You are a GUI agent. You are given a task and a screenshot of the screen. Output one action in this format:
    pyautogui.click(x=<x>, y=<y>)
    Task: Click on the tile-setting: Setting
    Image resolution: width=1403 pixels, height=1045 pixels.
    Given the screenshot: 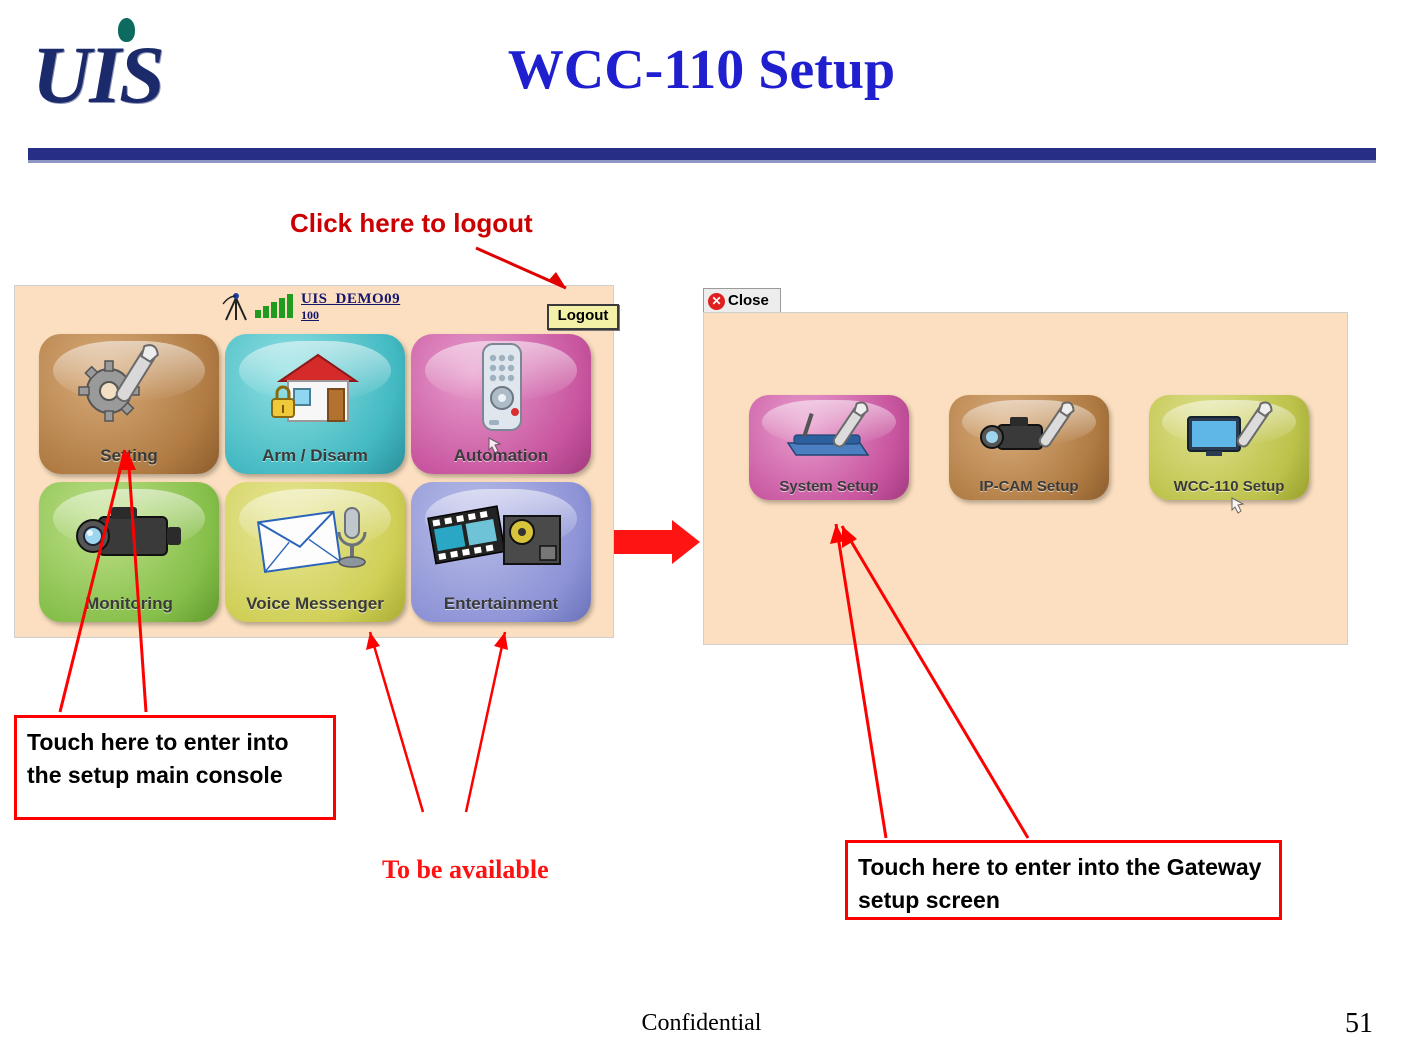 What is the action you would take?
    pyautogui.click(x=129, y=404)
    